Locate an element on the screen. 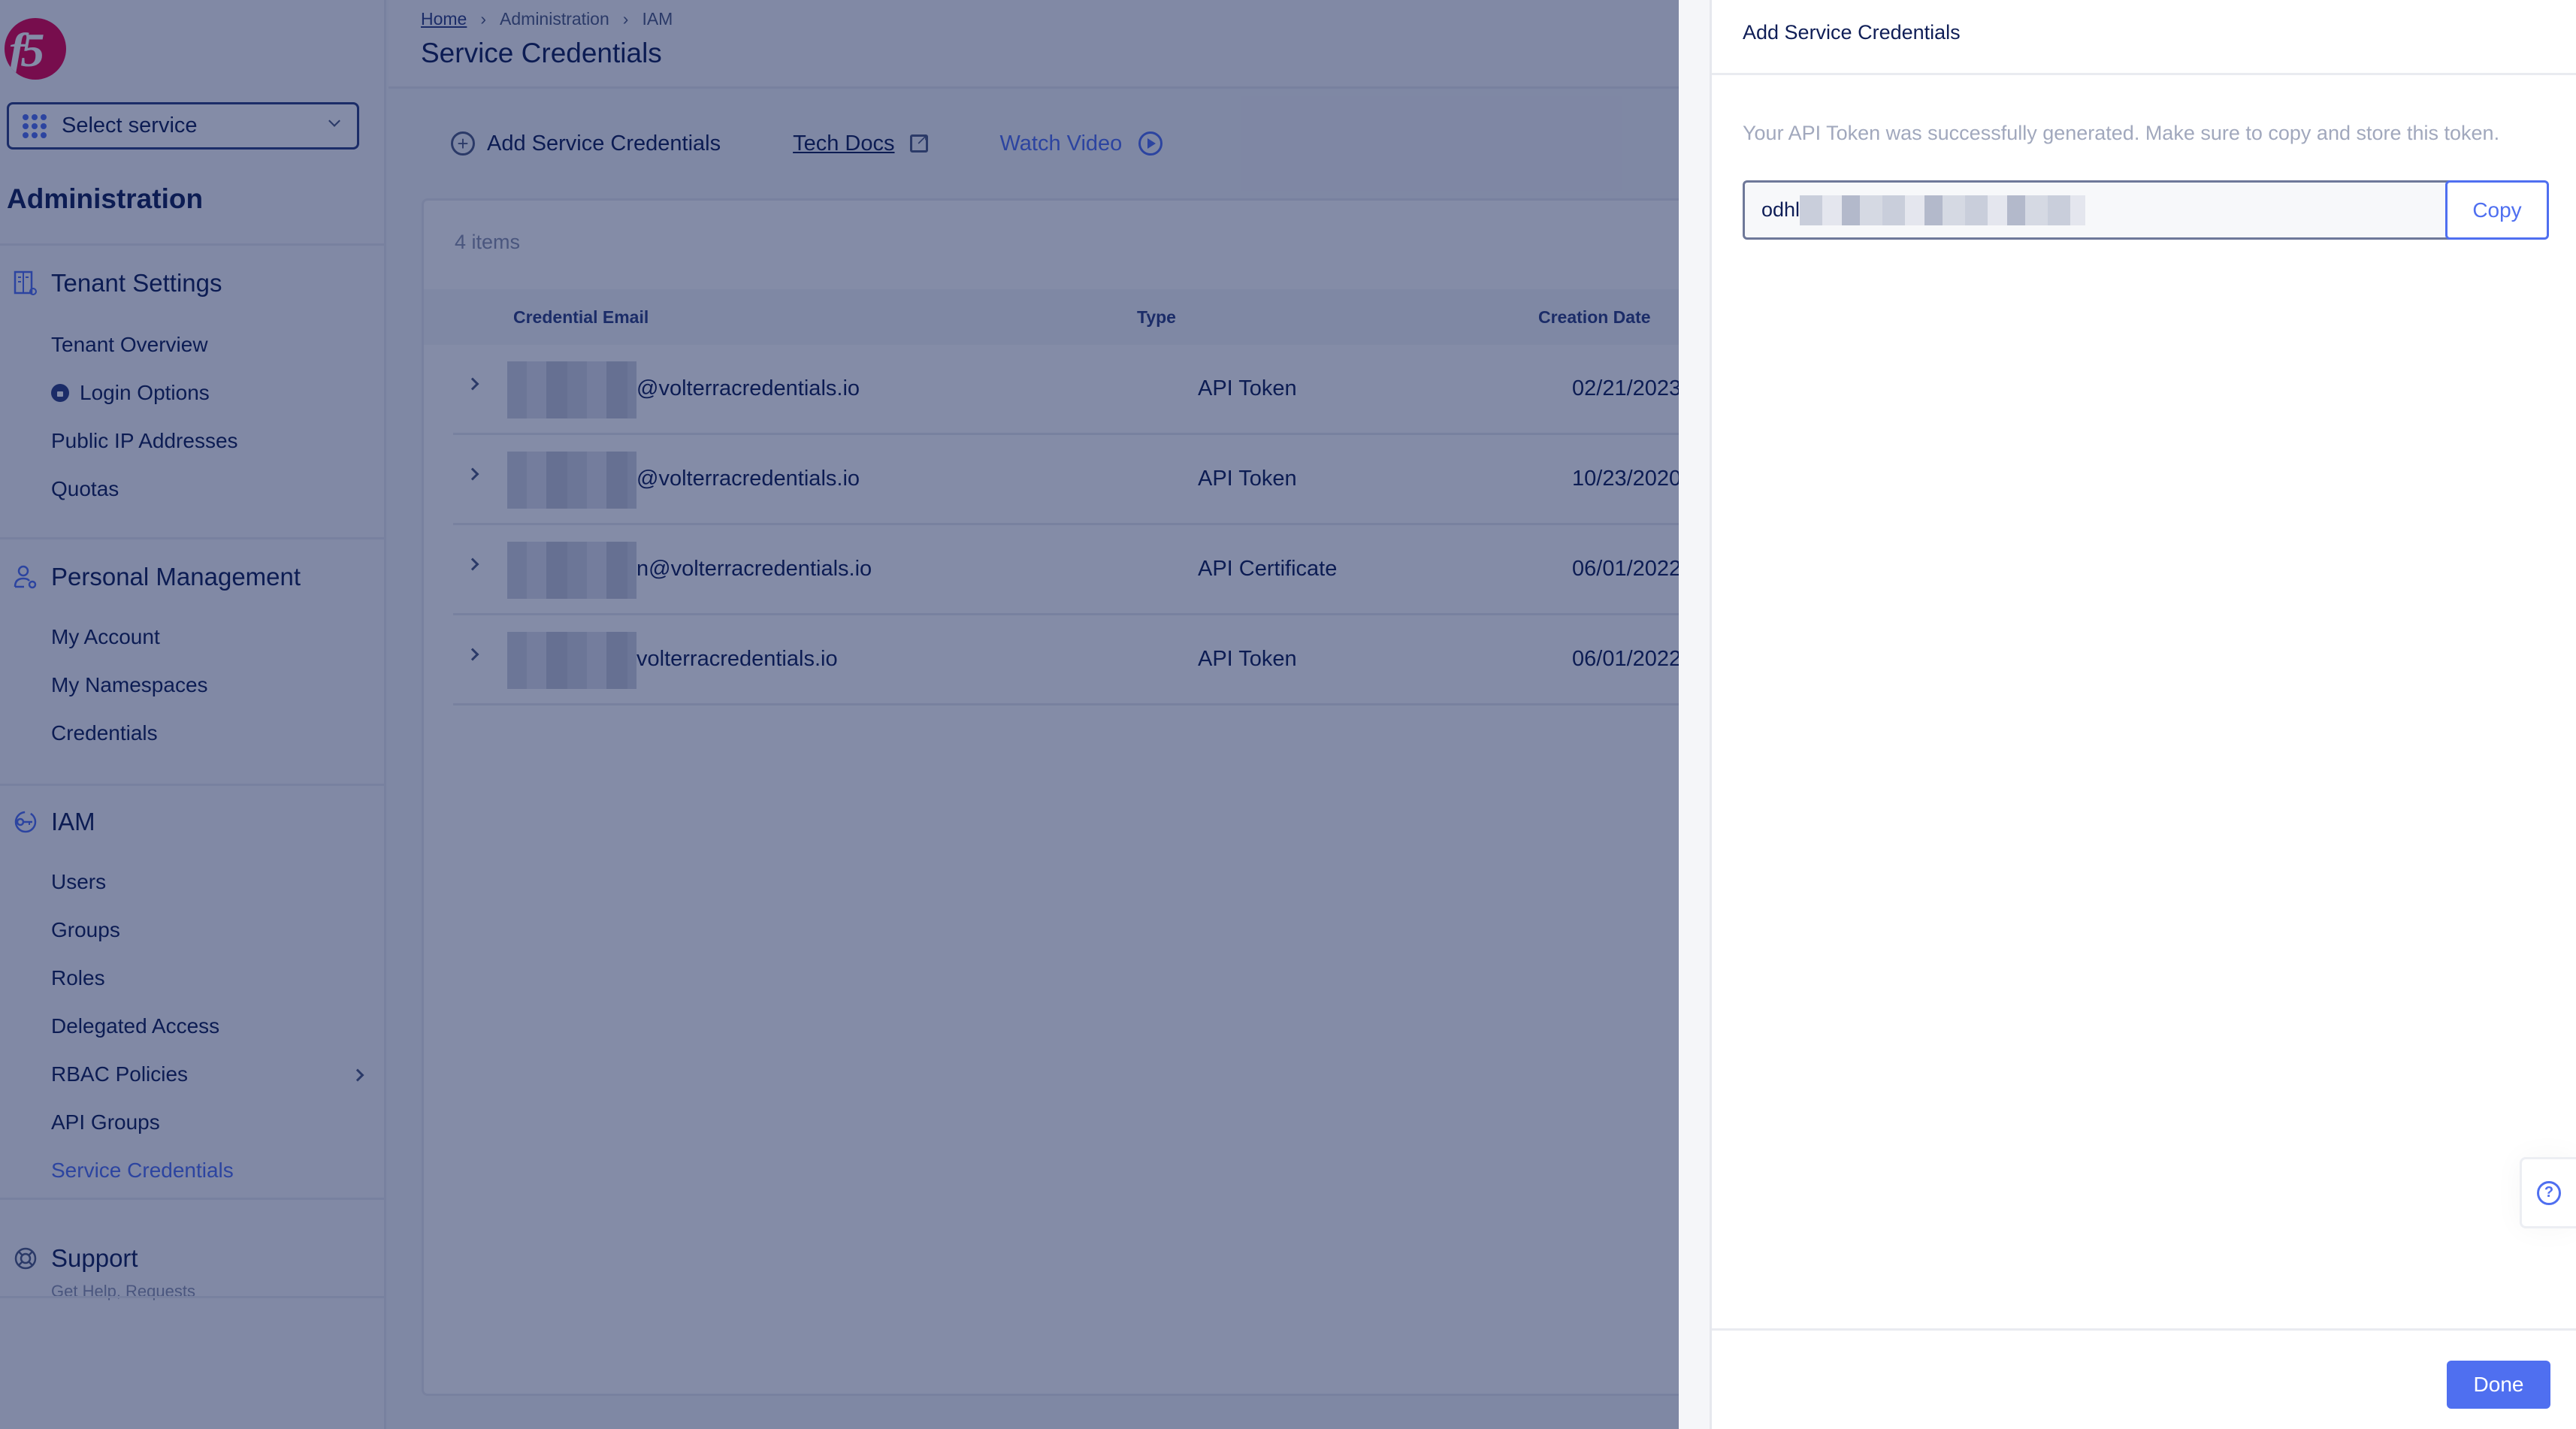  done-button: Done is located at coordinates (2498, 1385).